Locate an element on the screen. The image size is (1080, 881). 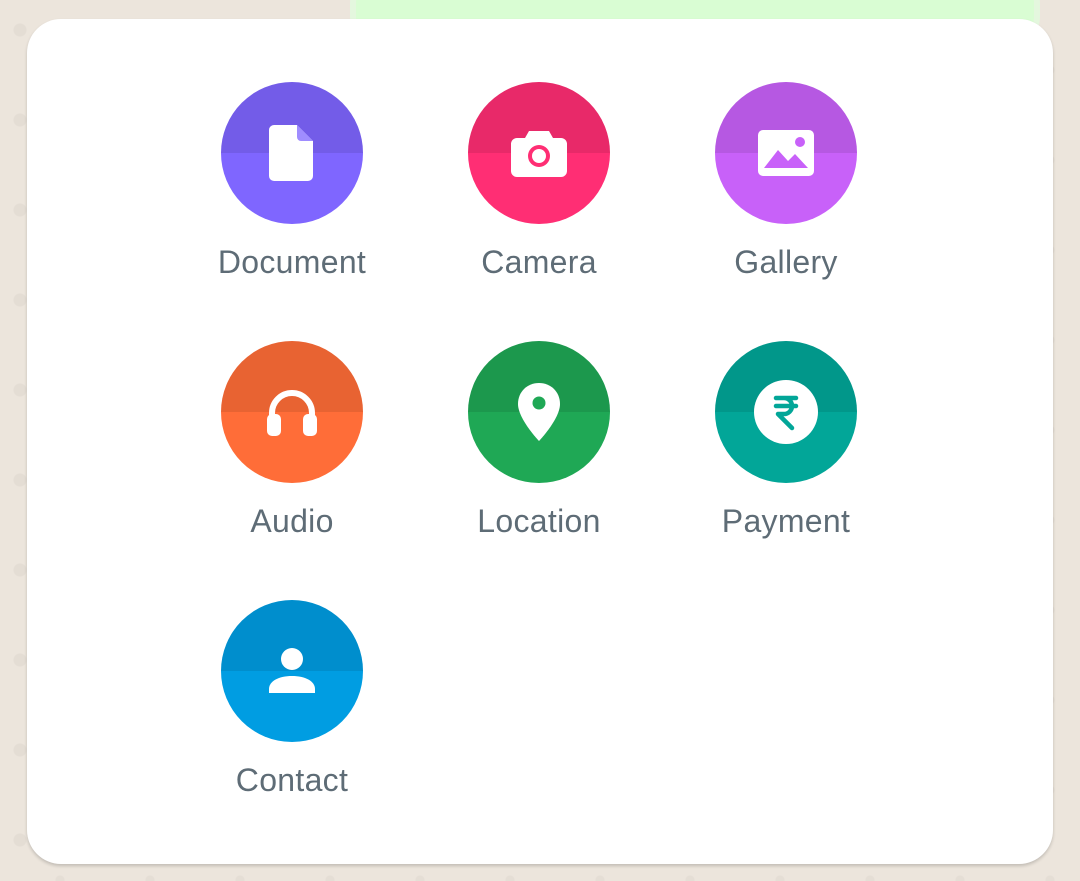
contact-circle is located at coordinates (292, 671).